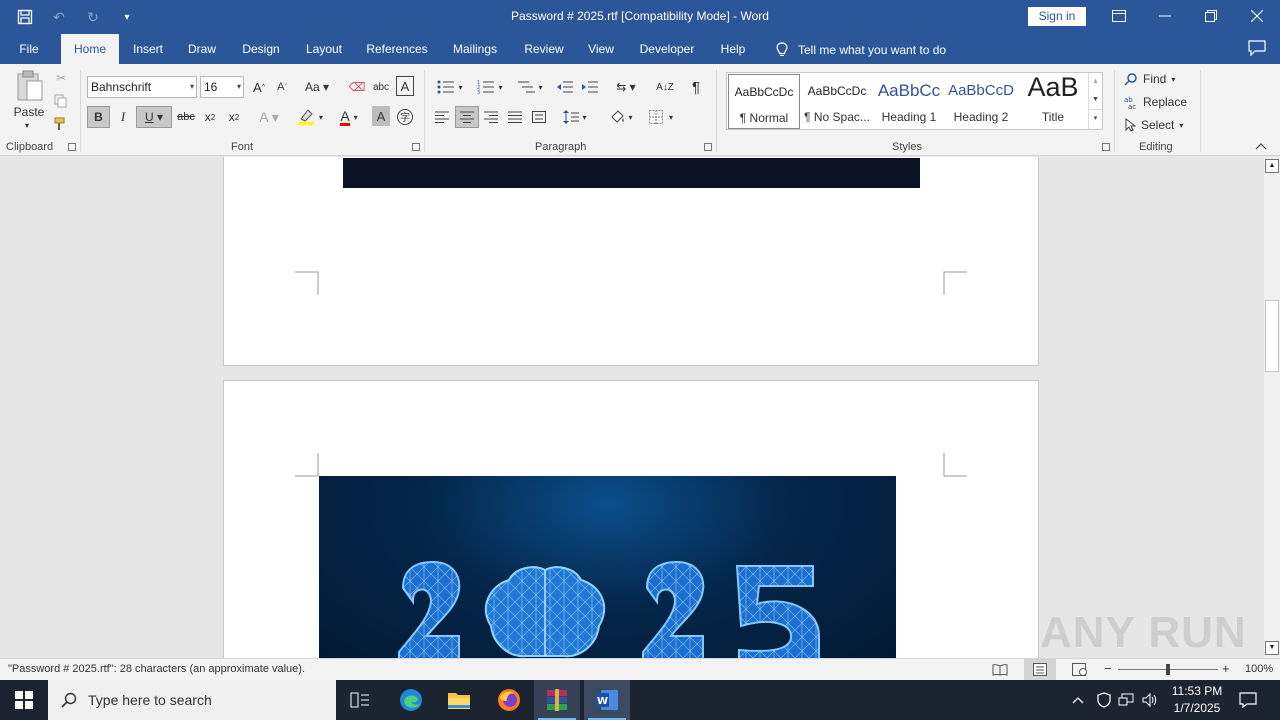 The width and height of the screenshot is (1280, 720). I want to click on word-icon: W, so click(607, 700).